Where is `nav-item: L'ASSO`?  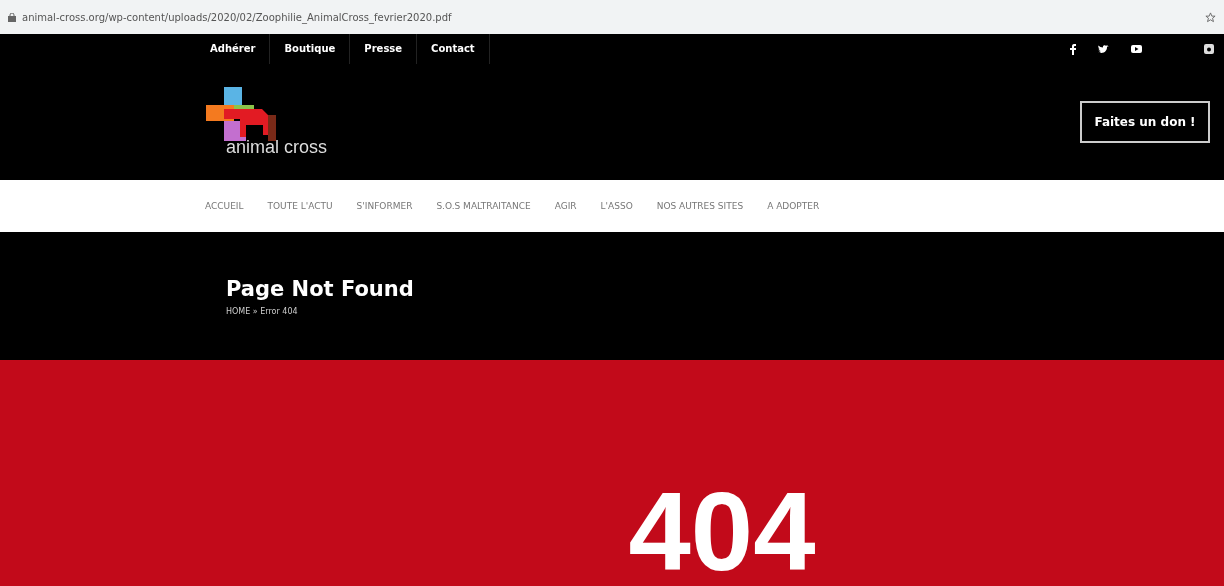 nav-item: L'ASSO is located at coordinates (616, 206).